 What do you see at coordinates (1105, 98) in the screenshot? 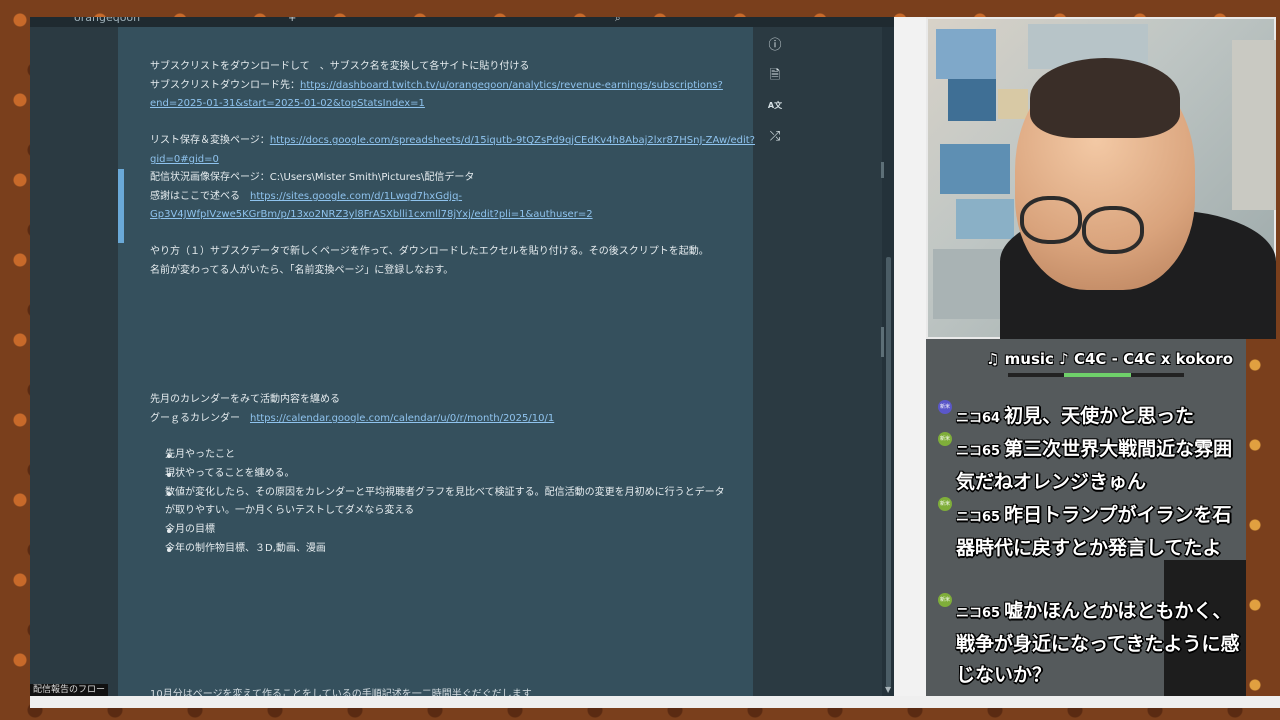
I see `person-hair` at bounding box center [1105, 98].